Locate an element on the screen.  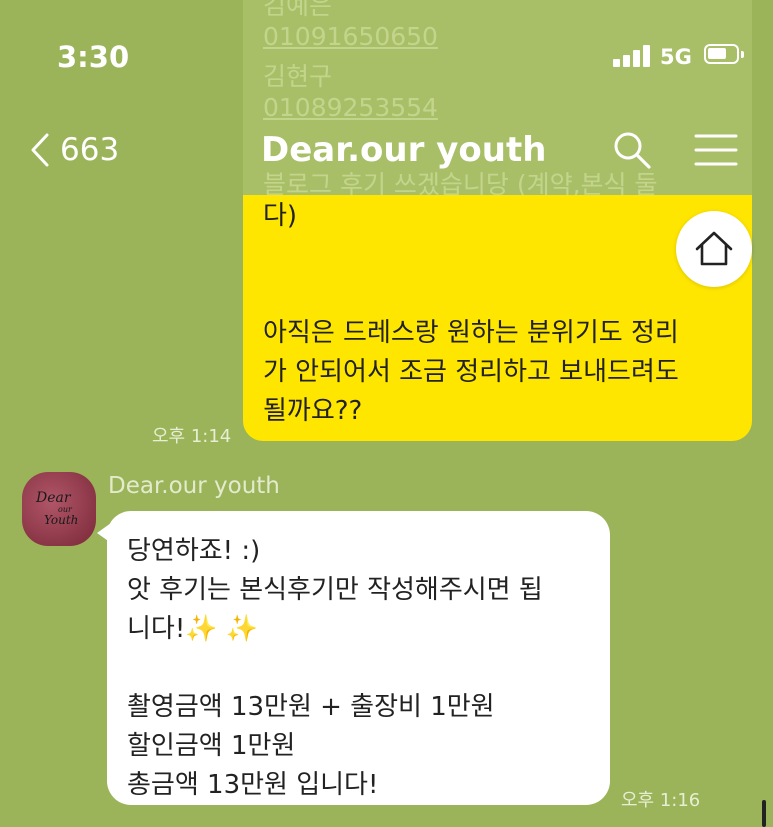
status-bar: 3:30 5G is located at coordinates (386, 55).